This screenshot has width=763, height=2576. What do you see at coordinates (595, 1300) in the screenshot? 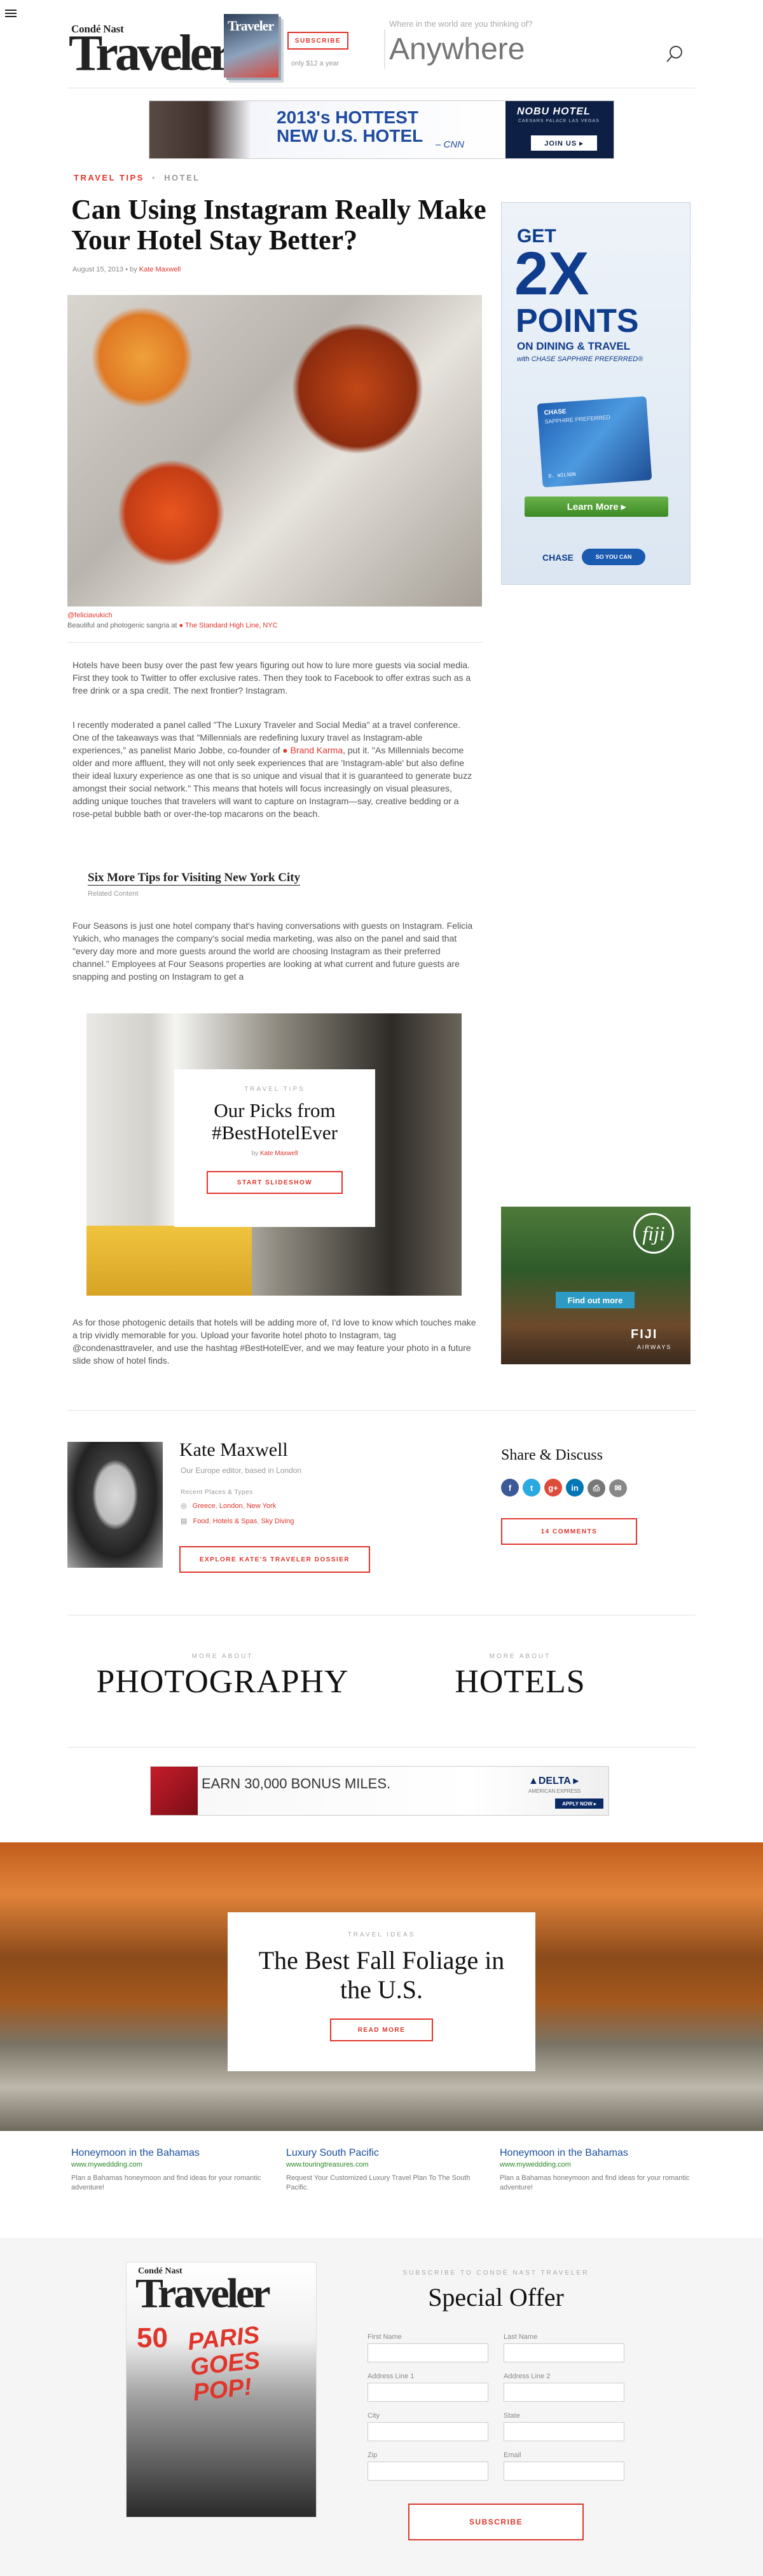
I see `find-out-more-button: Find out more` at bounding box center [595, 1300].